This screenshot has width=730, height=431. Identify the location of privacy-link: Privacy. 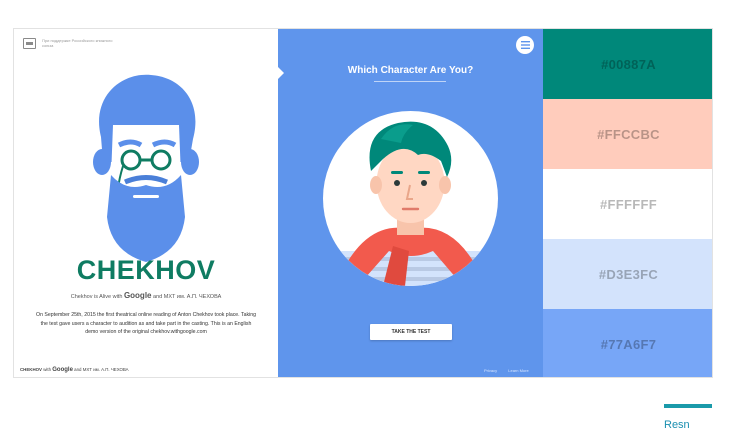
(490, 370).